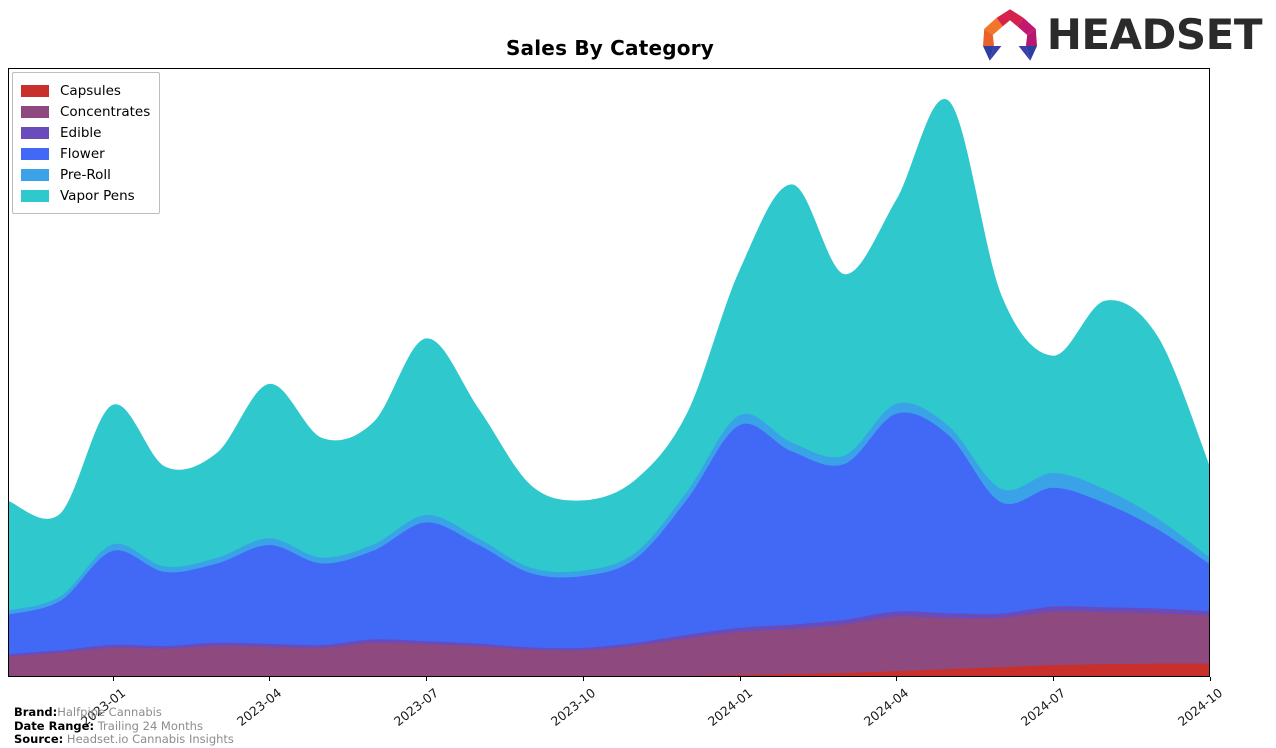 Image resolution: width=1276 pixels, height=748 pixels. Describe the element at coordinates (105, 111) in the screenshot. I see `legend-label-concentrates: Concentrates` at that location.